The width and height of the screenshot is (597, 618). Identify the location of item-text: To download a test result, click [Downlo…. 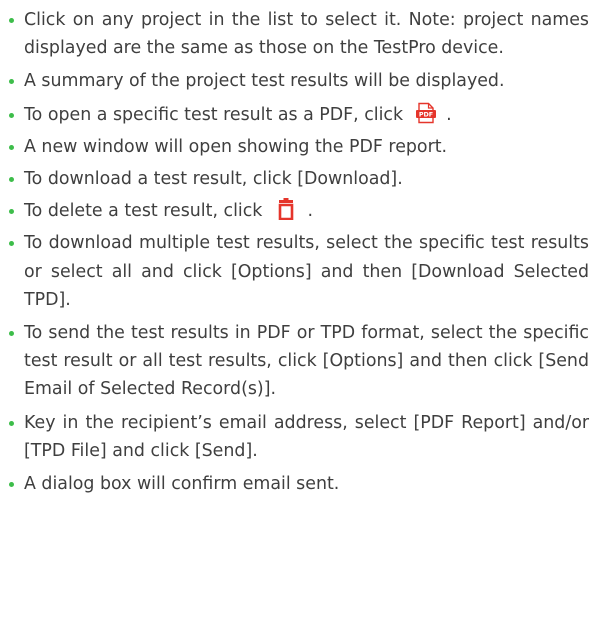
(213, 179).